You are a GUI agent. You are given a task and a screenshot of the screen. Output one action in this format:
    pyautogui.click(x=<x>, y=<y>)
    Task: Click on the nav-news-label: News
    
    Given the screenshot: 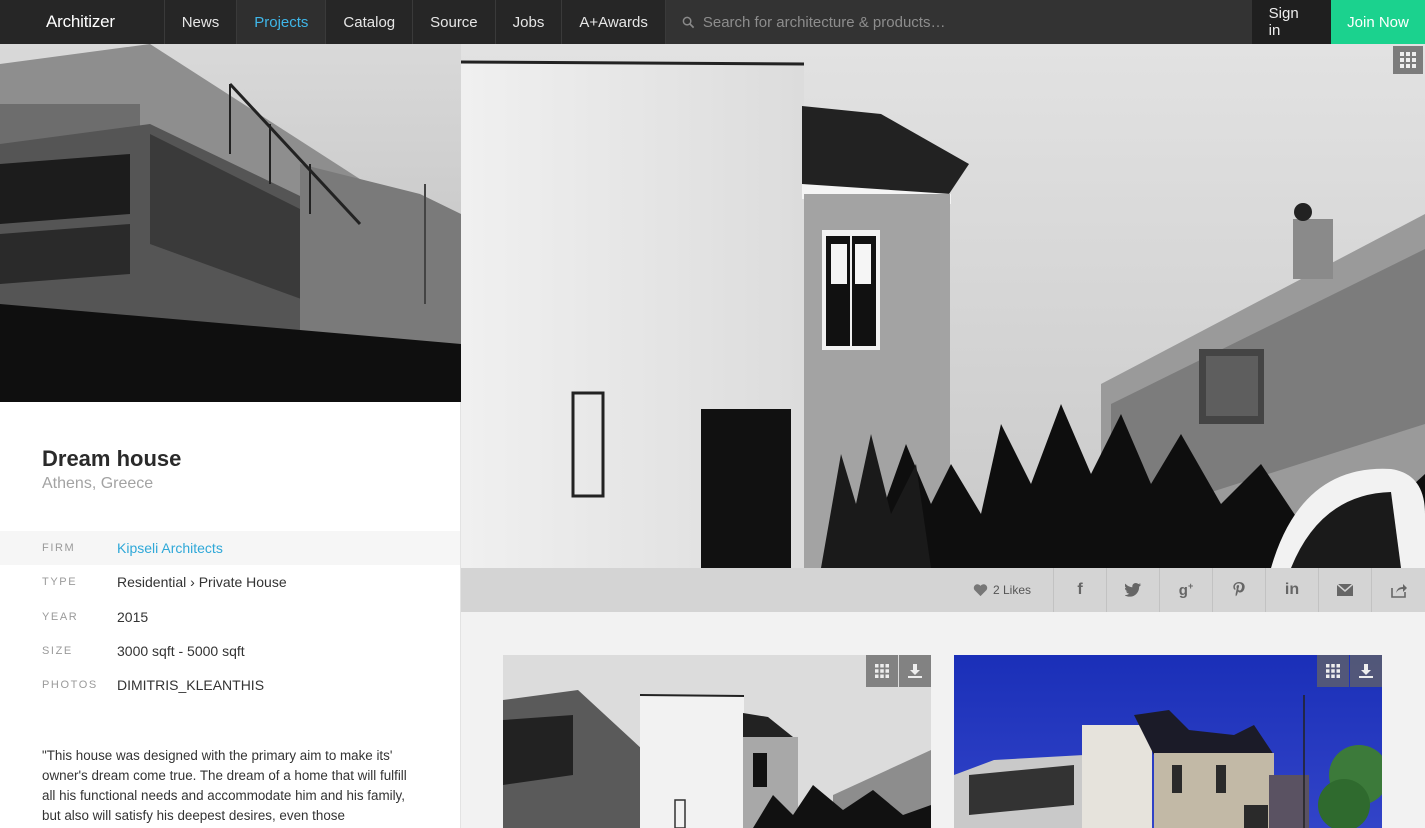 What is the action you would take?
    pyautogui.click(x=200, y=22)
    